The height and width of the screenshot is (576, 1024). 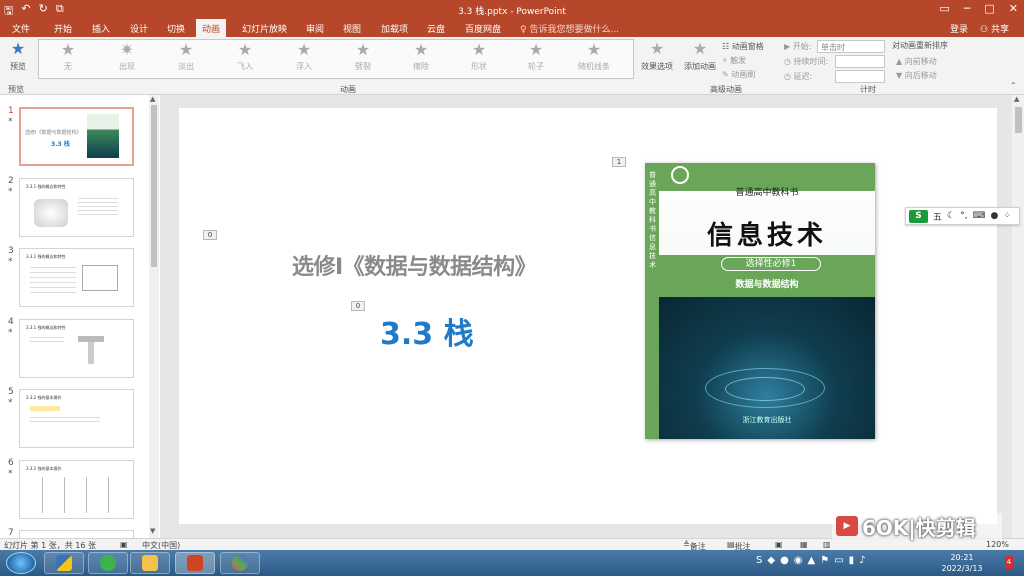 What do you see at coordinates (771, 560) in the screenshot?
I see `network-icon: ◆` at bounding box center [771, 560].